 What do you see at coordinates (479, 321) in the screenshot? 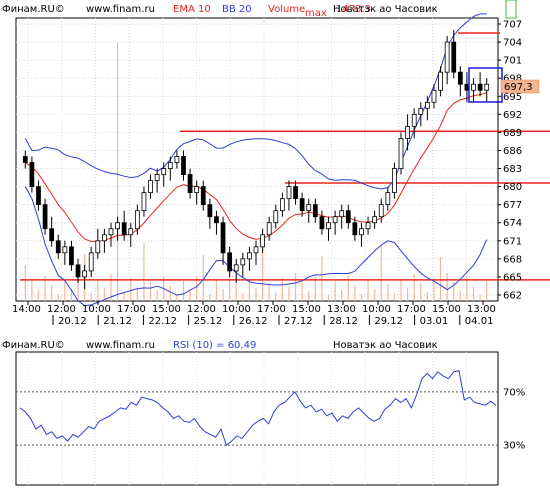
I see `date-tick-label: 04.01` at bounding box center [479, 321].